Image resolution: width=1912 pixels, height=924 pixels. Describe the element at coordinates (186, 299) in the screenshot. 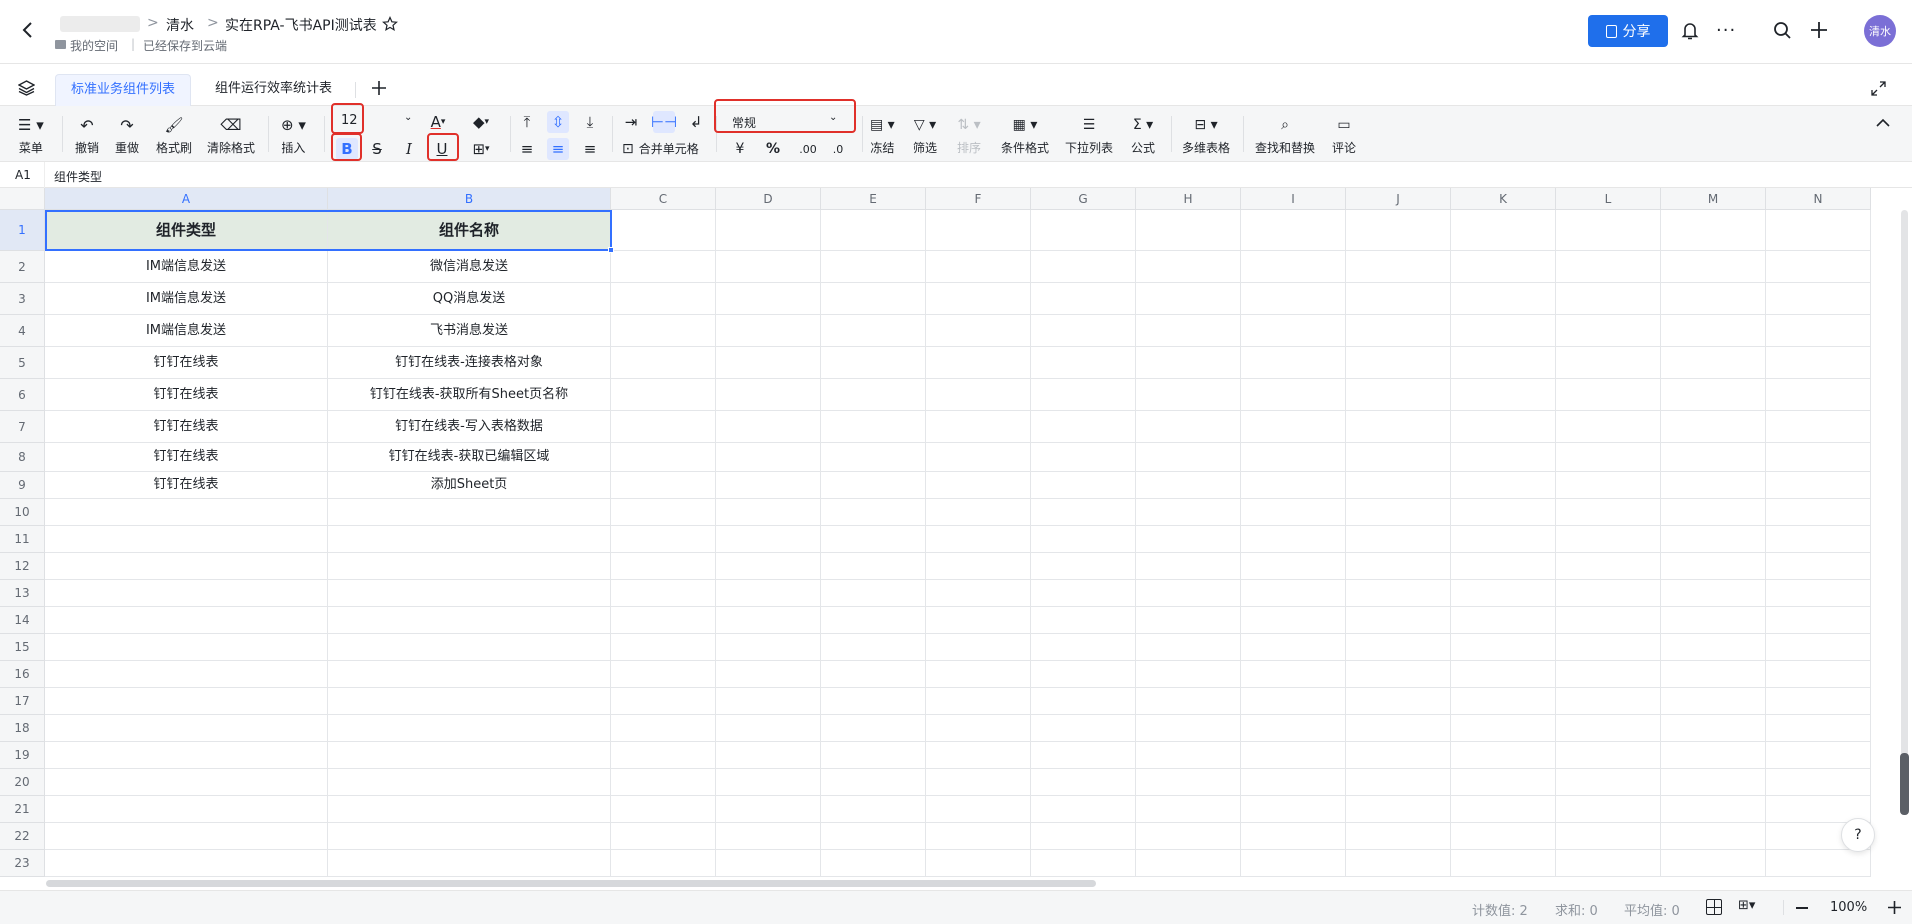

I see `table-cell: IM端信息发送` at that location.